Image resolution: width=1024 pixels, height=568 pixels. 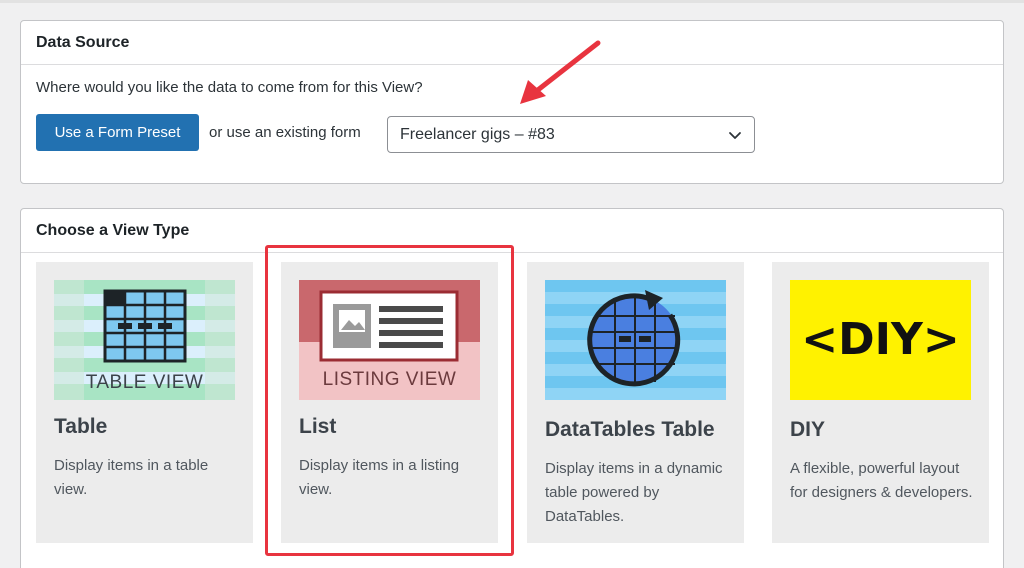 What do you see at coordinates (808, 429) in the screenshot?
I see `card-title-diy: DIY` at bounding box center [808, 429].